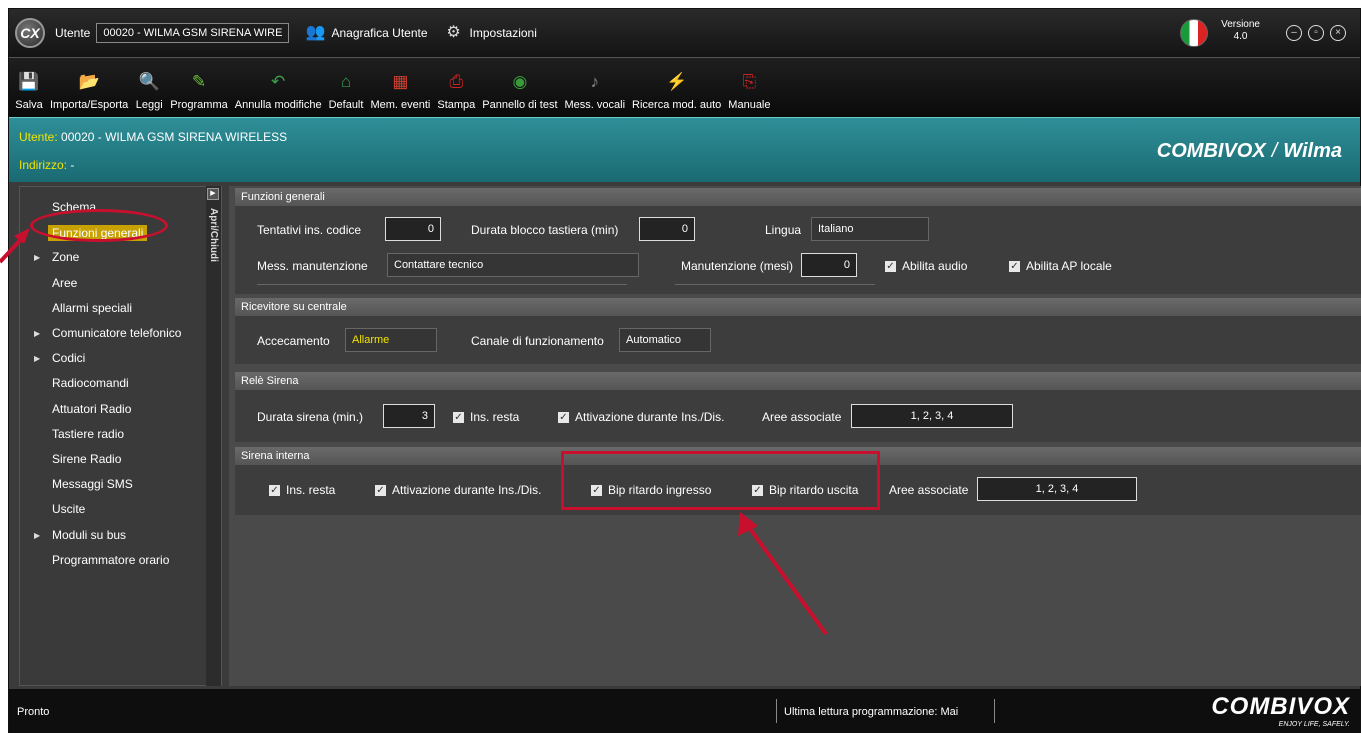  Describe the element at coordinates (346, 105) in the screenshot. I see `toolbar-label: Default` at that location.